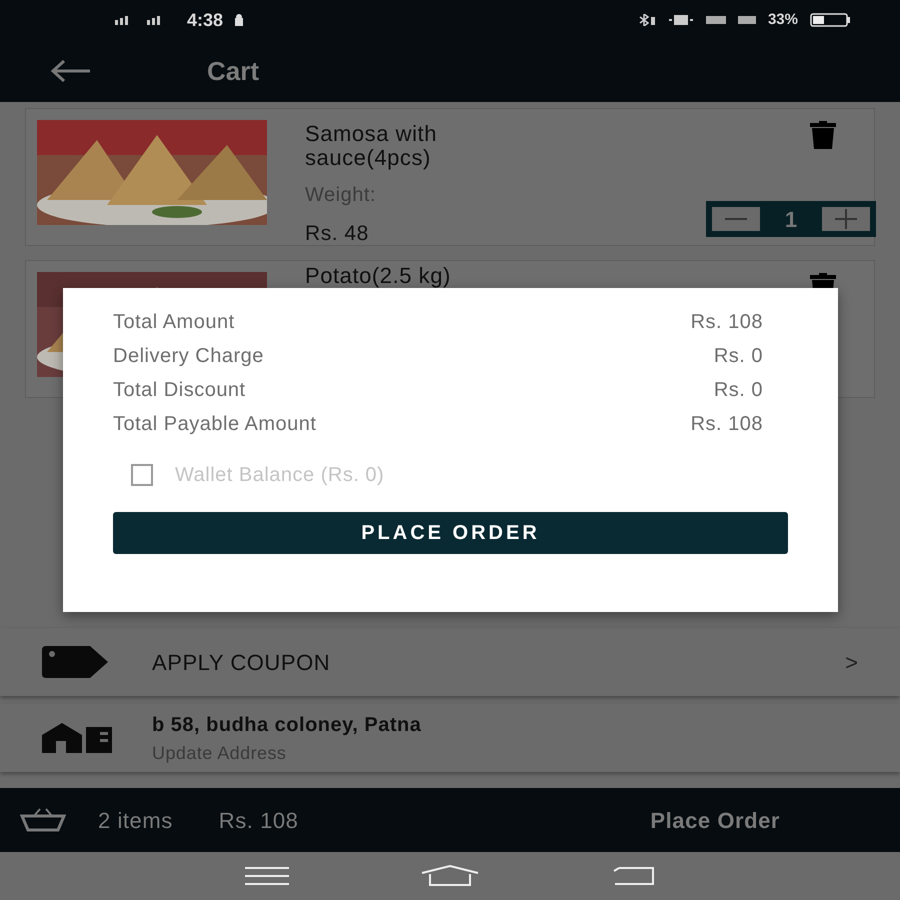 Image resolution: width=900 pixels, height=900 pixels. What do you see at coordinates (142, 475) in the screenshot?
I see `wallet-checkbox` at bounding box center [142, 475].